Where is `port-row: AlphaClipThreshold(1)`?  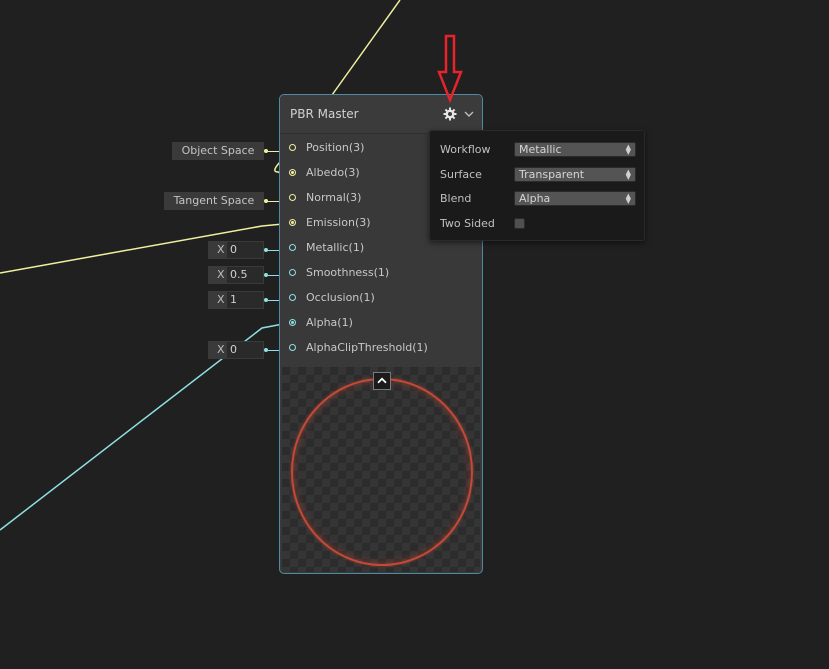 port-row: AlphaClipThreshold(1) is located at coordinates (381, 350).